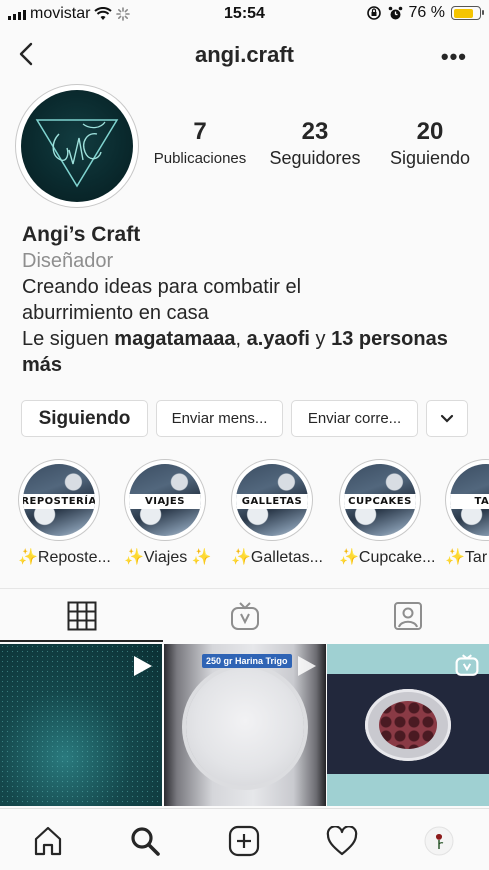  I want to click on highlight-cover-ring: VIAJES, so click(165, 500).